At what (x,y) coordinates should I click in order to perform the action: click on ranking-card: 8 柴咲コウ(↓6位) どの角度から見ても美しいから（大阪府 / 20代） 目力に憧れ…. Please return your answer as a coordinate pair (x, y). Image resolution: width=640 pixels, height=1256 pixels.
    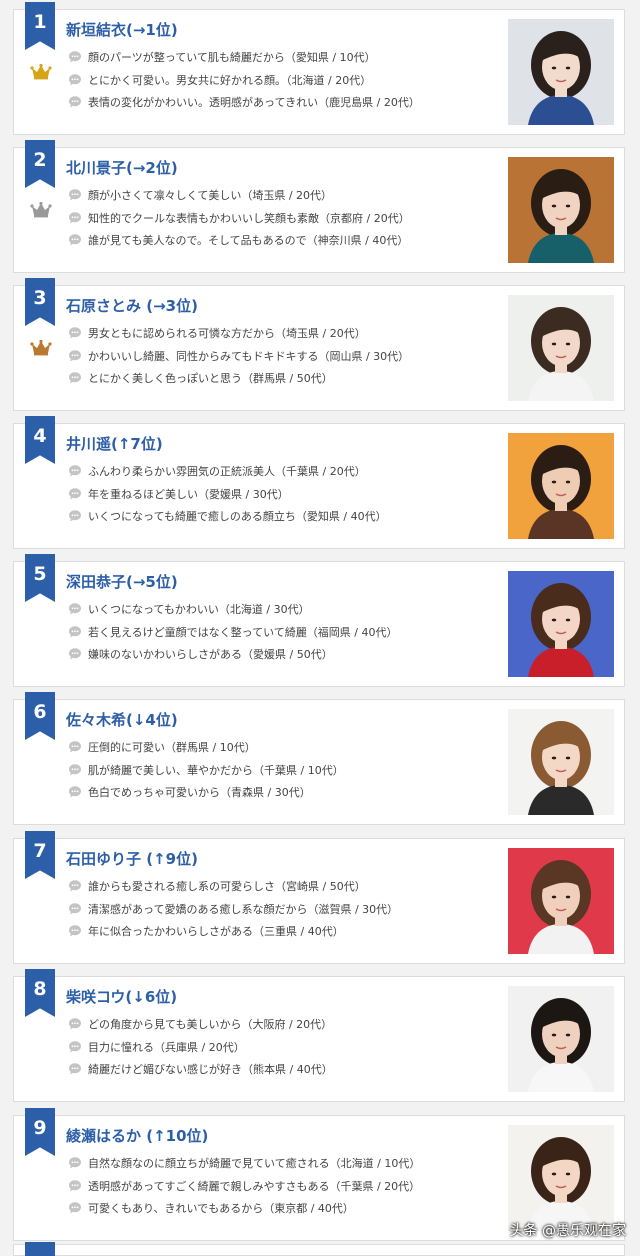
    Looking at the image, I should click on (319, 1035).